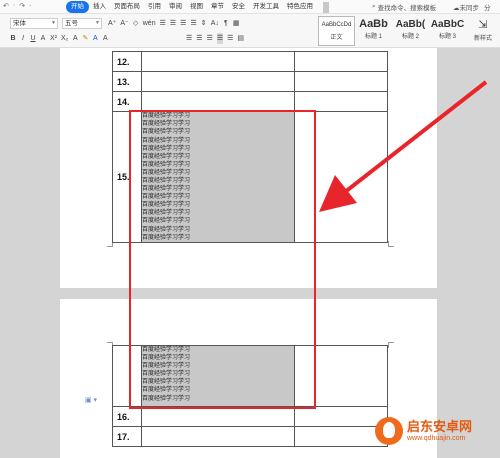 This screenshot has width=500, height=458. What do you see at coordinates (440, 426) in the screenshot?
I see `watermark-title: 启东安卓网` at bounding box center [440, 426].